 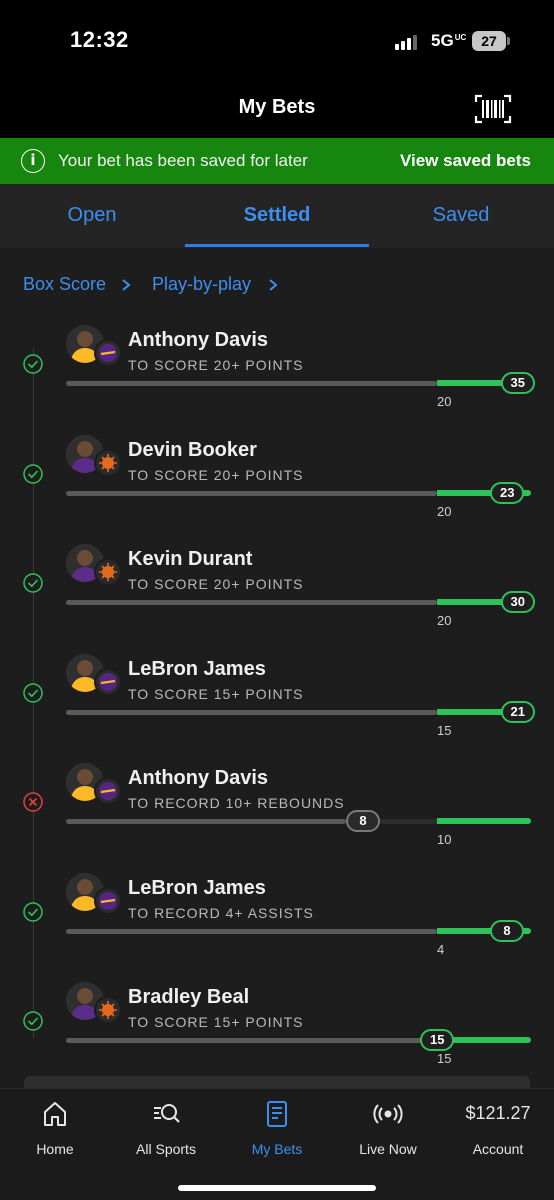 What do you see at coordinates (277, 377) in the screenshot?
I see `bet-leg: Anthony Davis TO SCORE 20+ POINTS 20 35` at bounding box center [277, 377].